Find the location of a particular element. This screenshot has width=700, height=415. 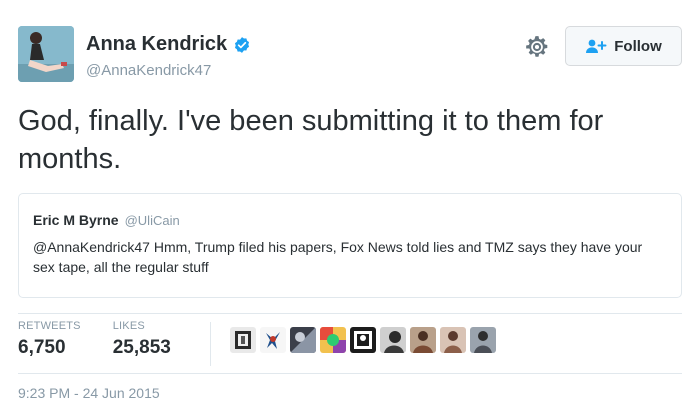

likes-label: LIKES is located at coordinates (128, 326).